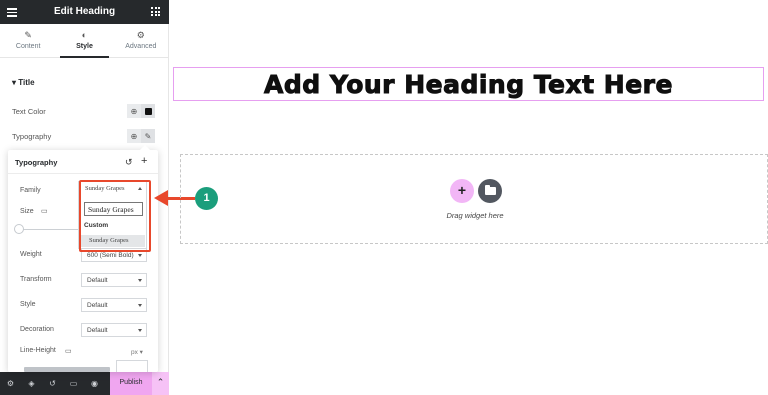  What do you see at coordinates (148, 136) in the screenshot?
I see `edit-typography-icon: ✎` at bounding box center [148, 136].